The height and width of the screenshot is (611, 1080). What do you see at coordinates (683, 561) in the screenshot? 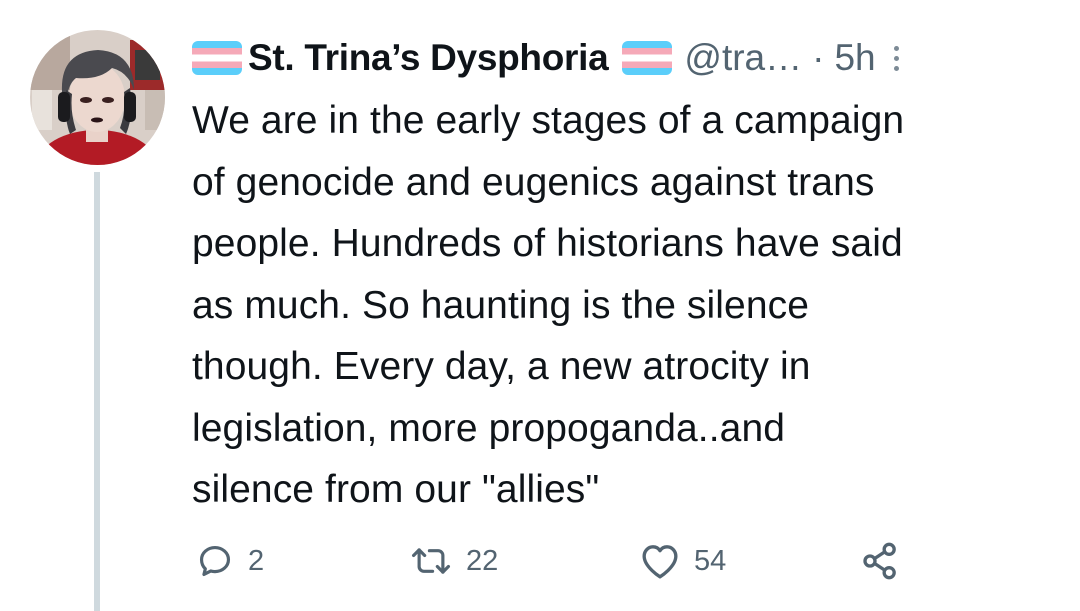
I see `like-button: 54` at bounding box center [683, 561].